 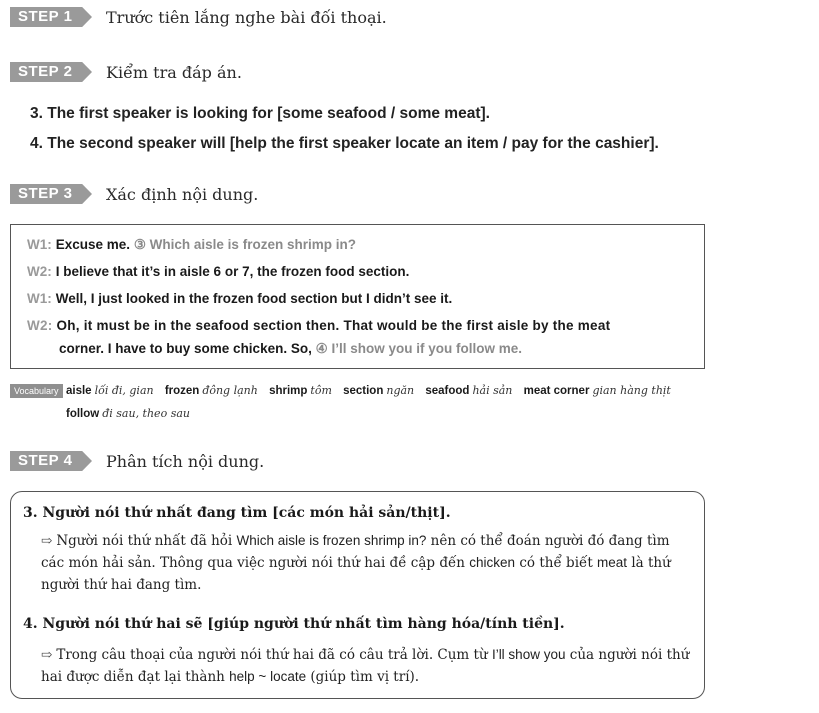 What do you see at coordinates (492, 390) in the screenshot?
I see `vocab-meaning: hải sản` at bounding box center [492, 390].